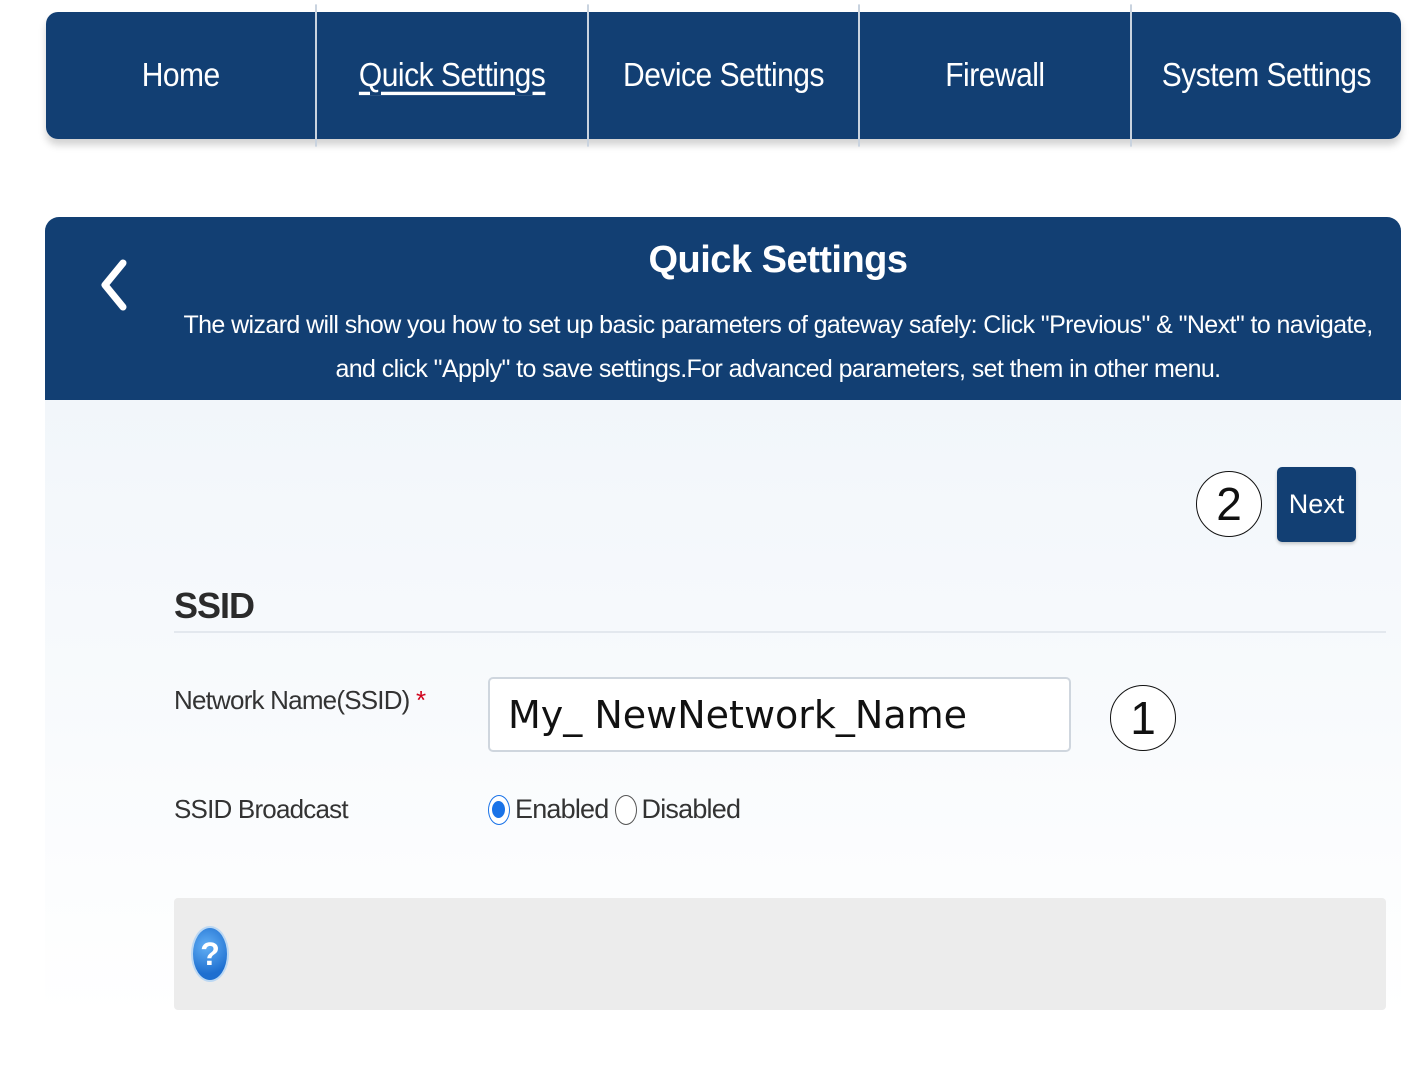  Describe the element at coordinates (779, 714) in the screenshot. I see `ssid-input` at that location.